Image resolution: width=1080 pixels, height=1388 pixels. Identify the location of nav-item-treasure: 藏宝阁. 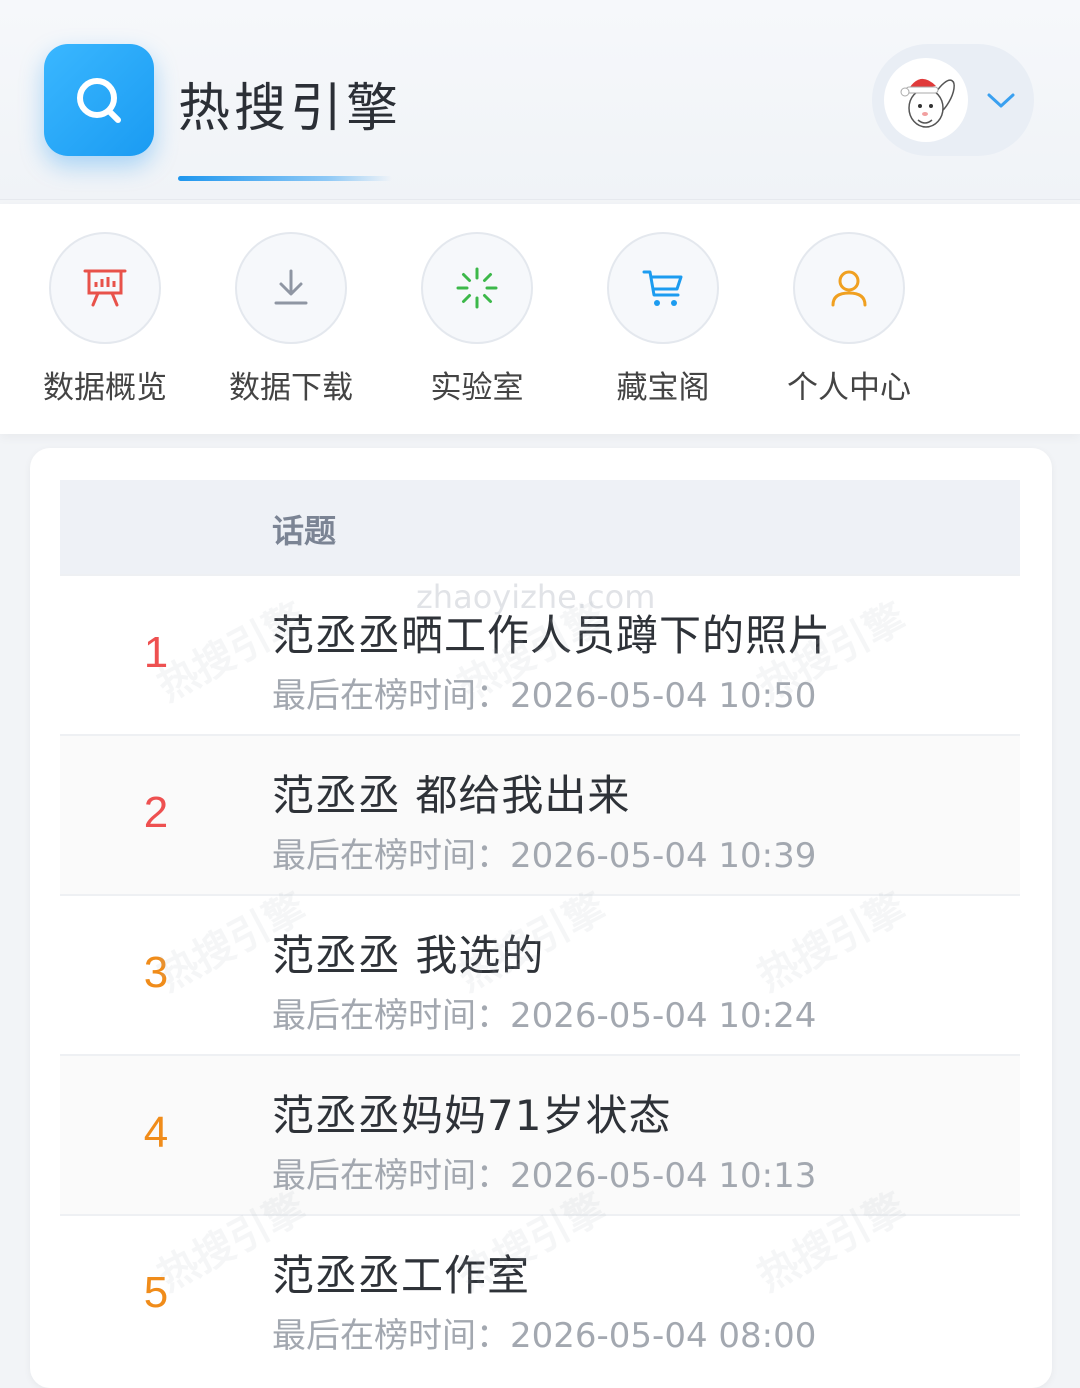
(663, 322).